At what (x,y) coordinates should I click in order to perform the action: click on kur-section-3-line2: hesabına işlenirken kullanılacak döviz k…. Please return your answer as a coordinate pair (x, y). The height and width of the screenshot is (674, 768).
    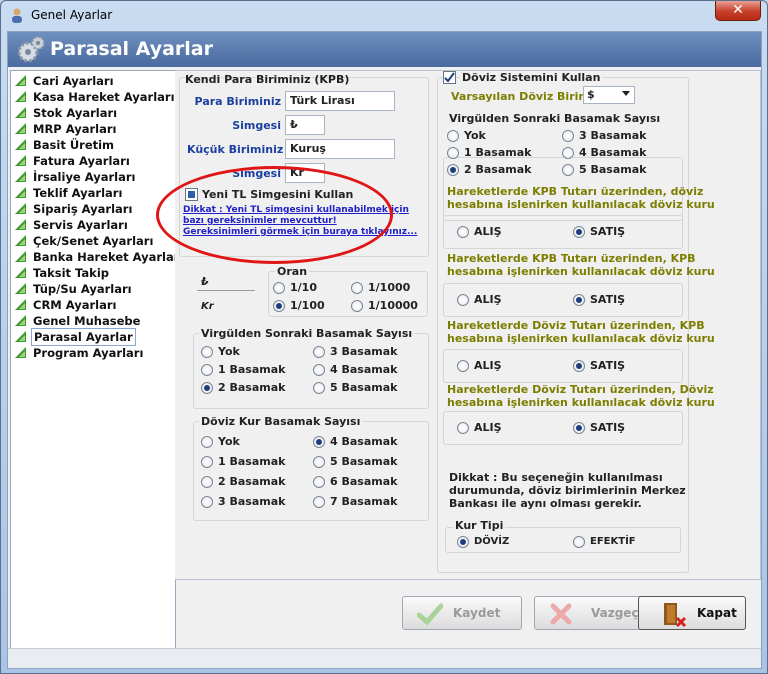
    Looking at the image, I should click on (581, 338).